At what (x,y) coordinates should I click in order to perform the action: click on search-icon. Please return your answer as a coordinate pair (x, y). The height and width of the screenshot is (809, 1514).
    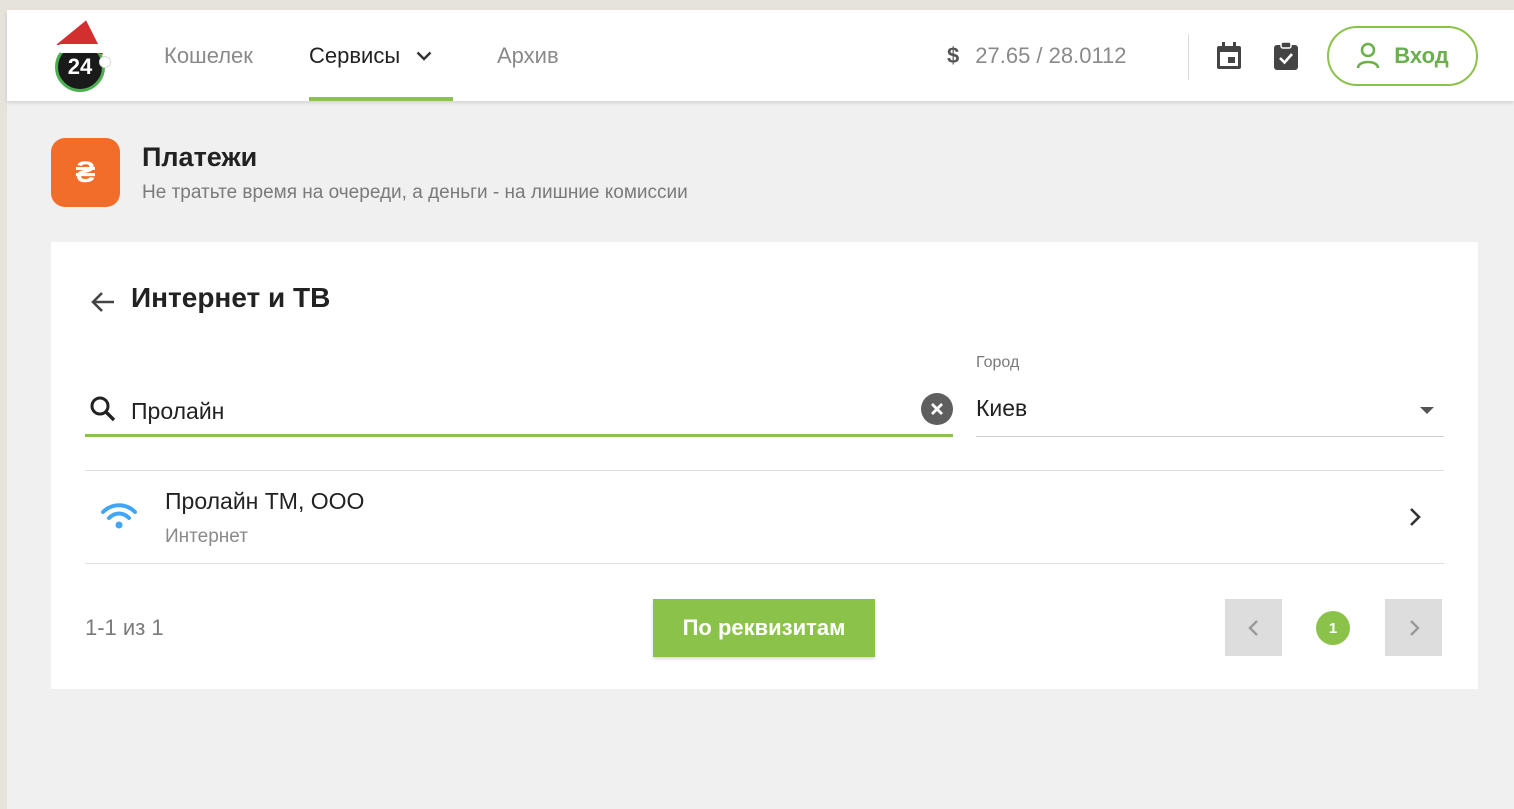
    Looking at the image, I should click on (103, 409).